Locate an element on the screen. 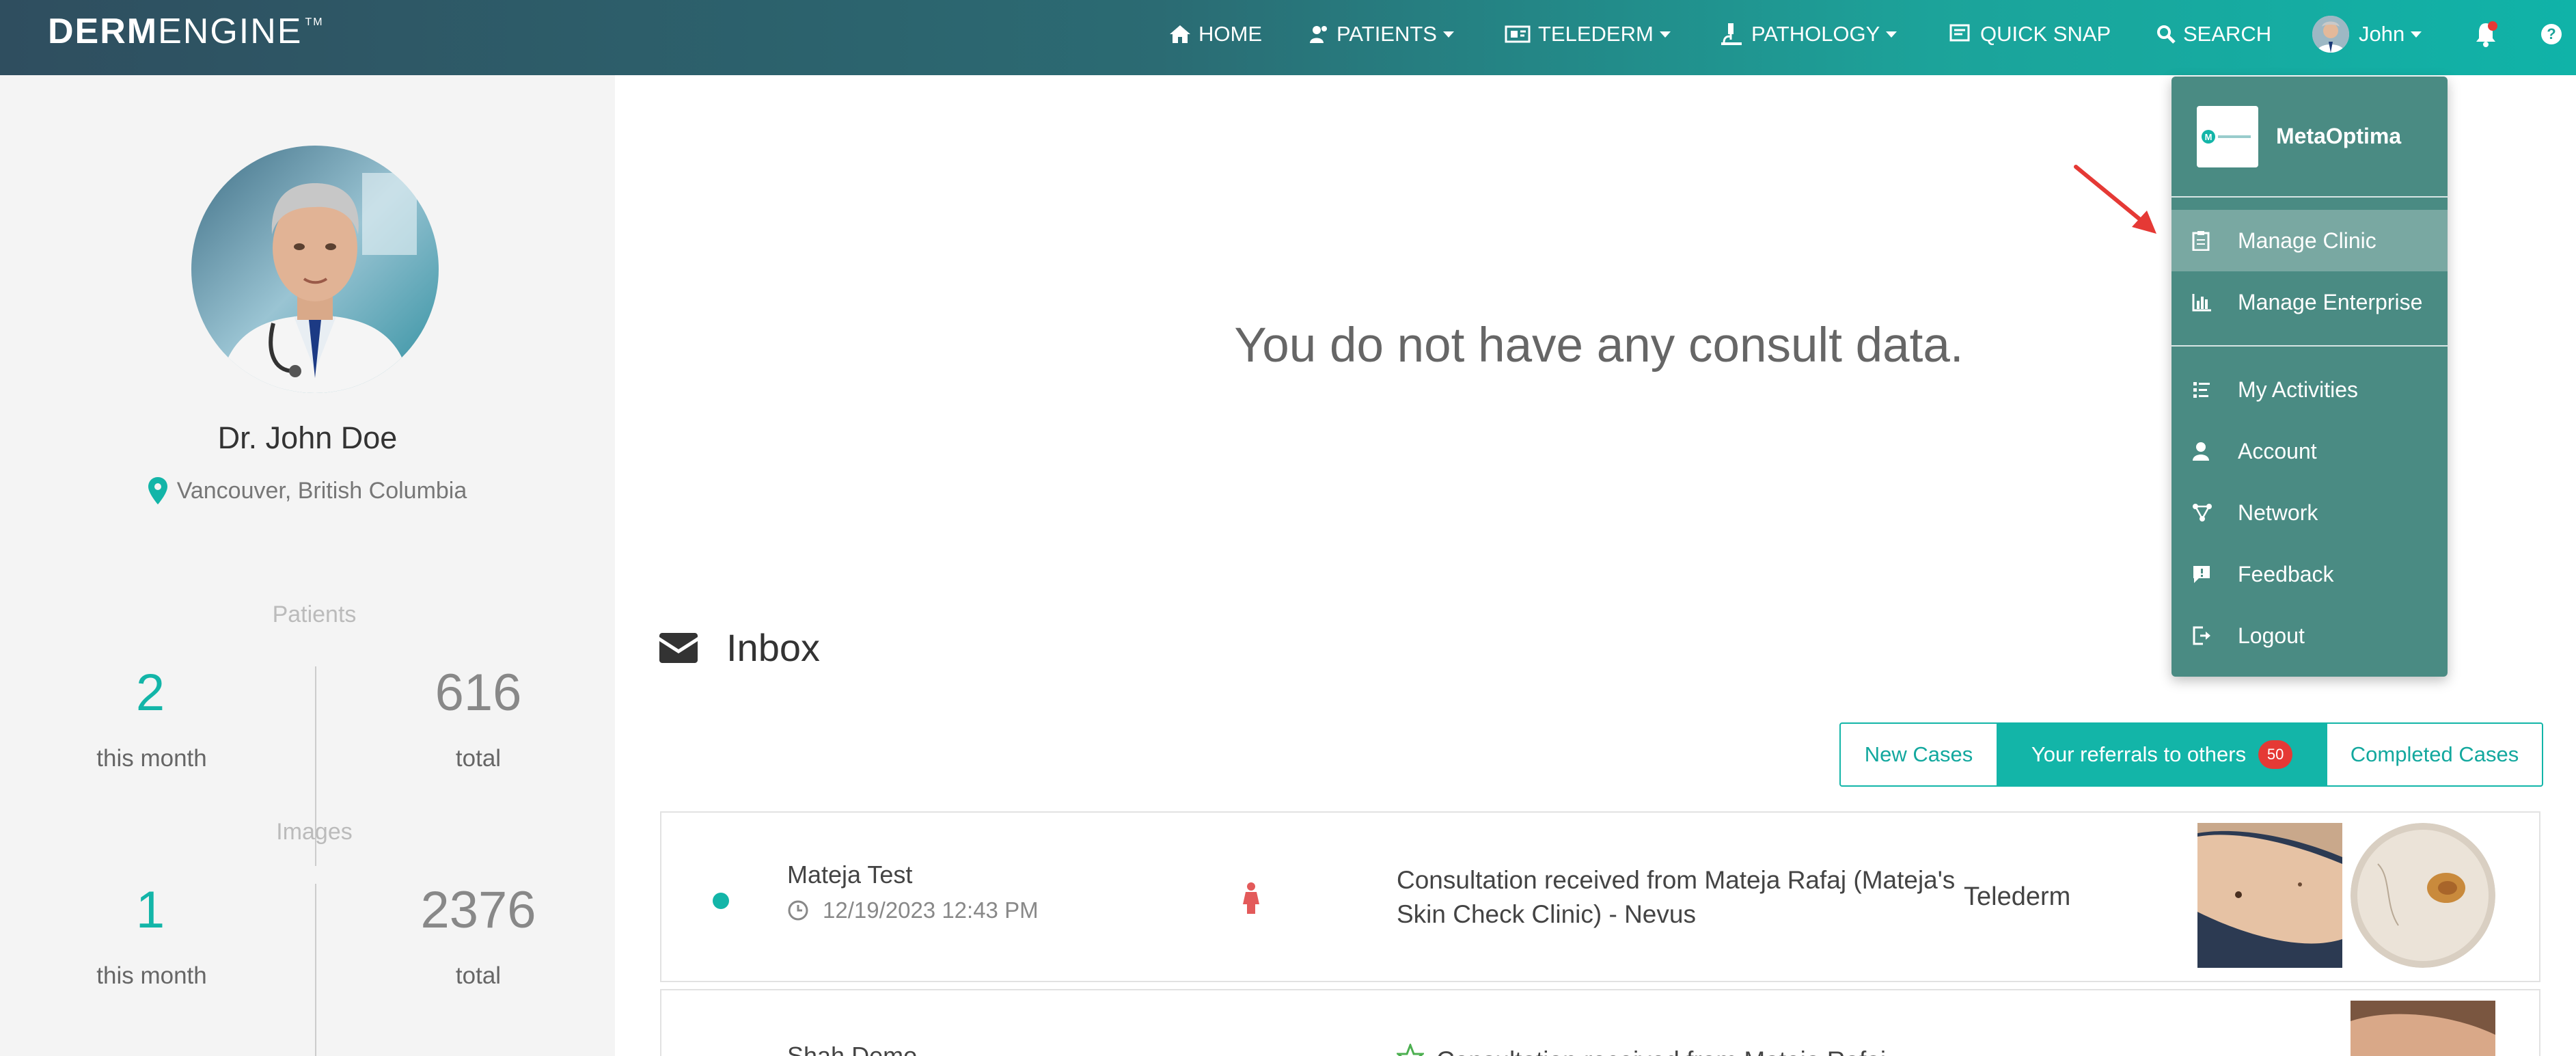  unread-indicator is located at coordinates (721, 901).